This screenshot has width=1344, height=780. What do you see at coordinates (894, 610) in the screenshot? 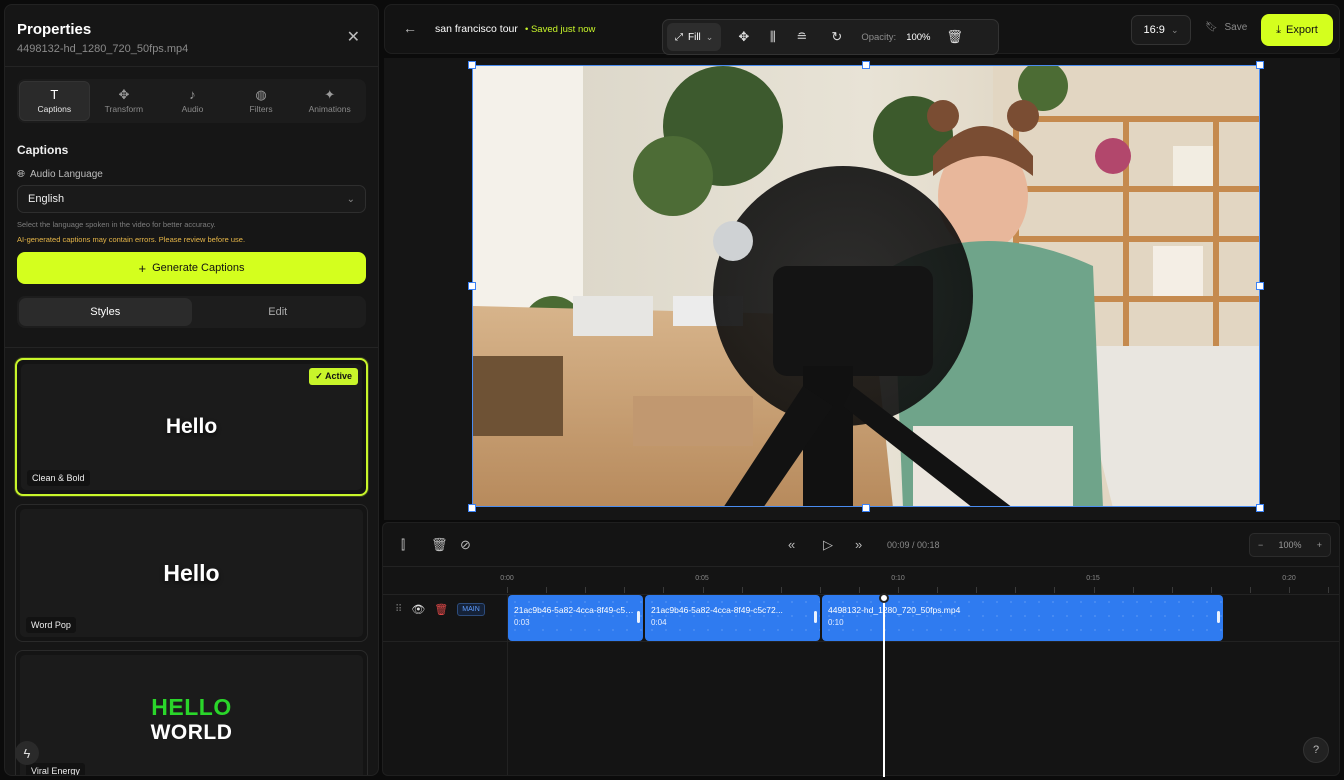
I see `clip-name: 4498132-hd_1280_720_50fps.mp4` at bounding box center [894, 610].